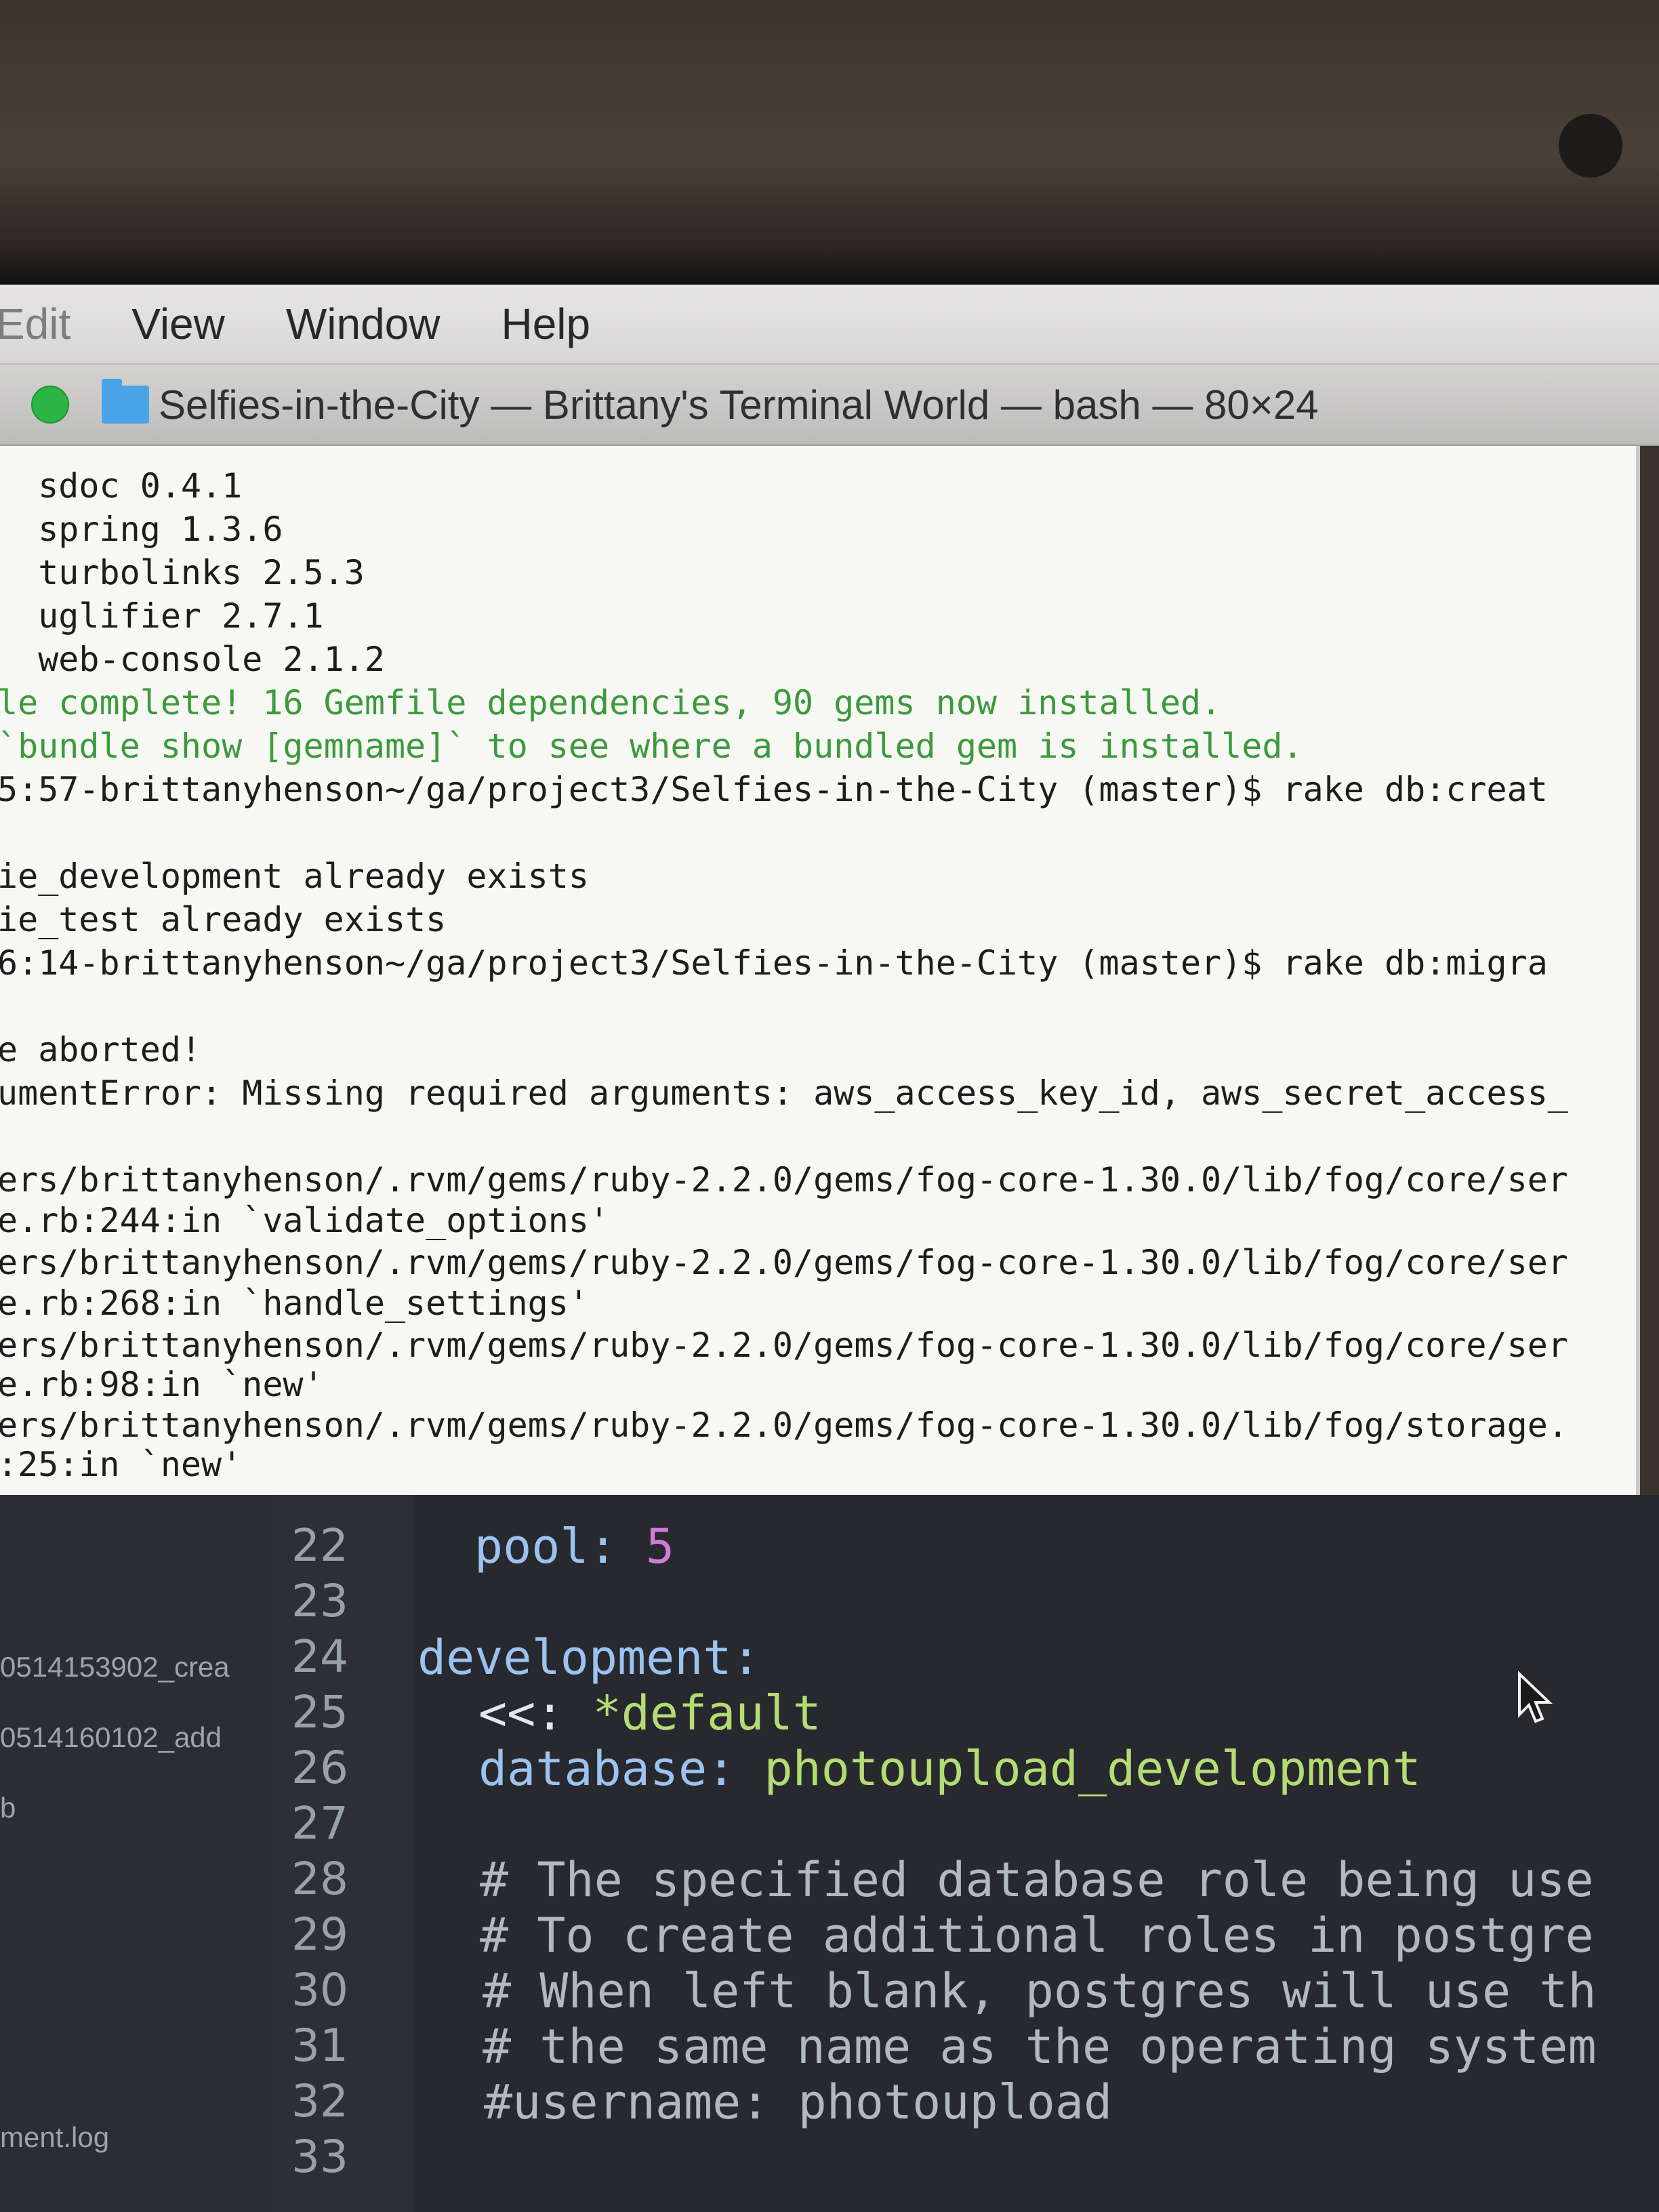 This screenshot has height=2212, width=1659. What do you see at coordinates (121, 1464) in the screenshot?
I see `terminal-line: :25:in `new'` at bounding box center [121, 1464].